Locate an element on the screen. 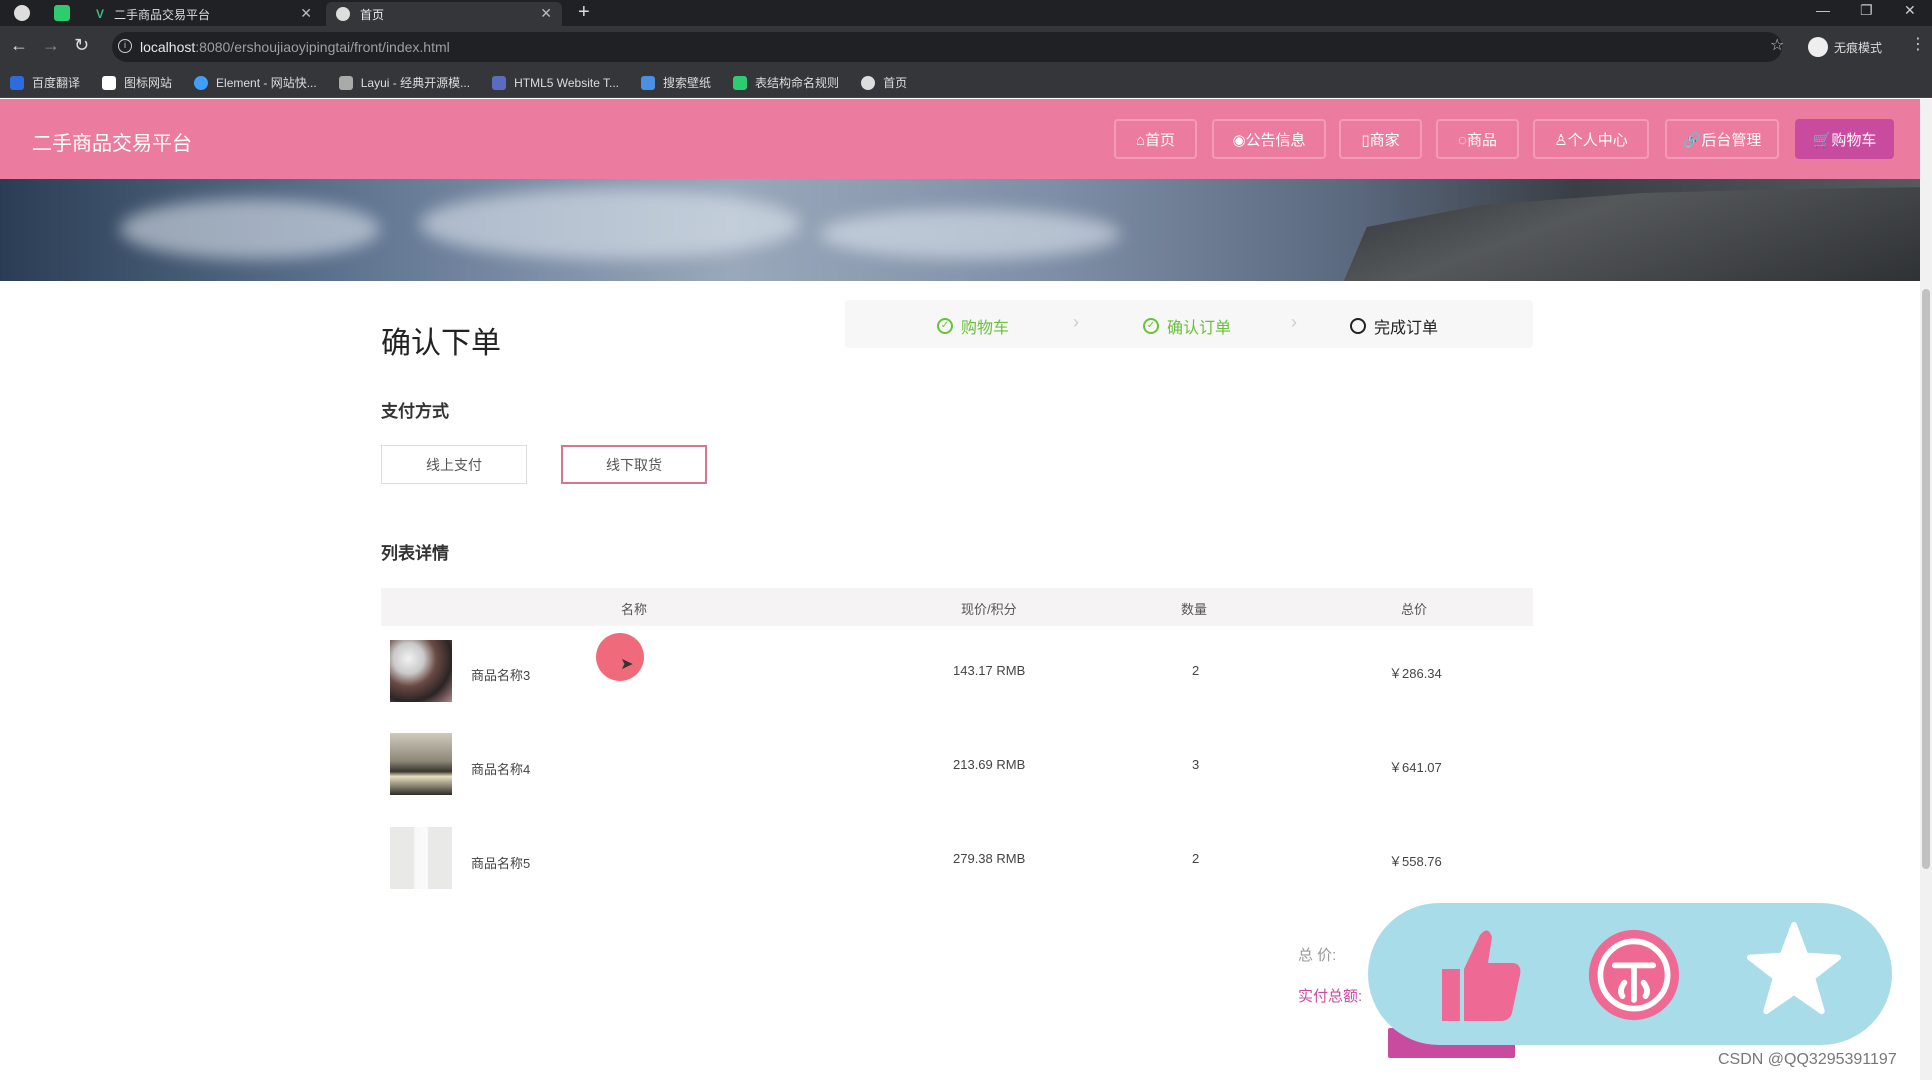 Image resolution: width=1932 pixels, height=1080 pixels. order-steps: ✓ 购物车 › ✓ 确认订单 › 完成订单 is located at coordinates (1189, 324).